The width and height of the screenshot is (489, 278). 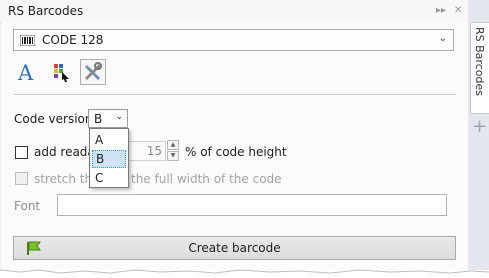 What do you see at coordinates (479, 126) in the screenshot?
I see `add-panel-icon: +` at bounding box center [479, 126].